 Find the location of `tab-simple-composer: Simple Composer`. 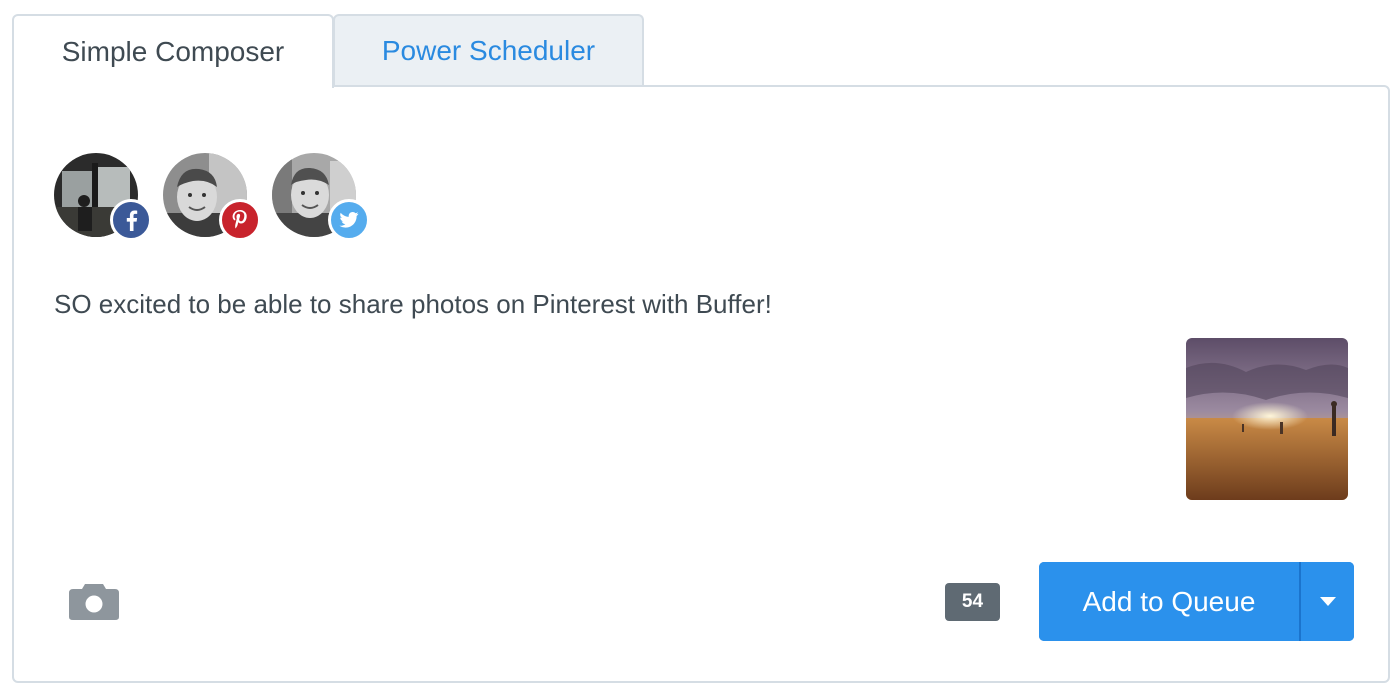

tab-simple-composer: Simple Composer is located at coordinates (173, 51).